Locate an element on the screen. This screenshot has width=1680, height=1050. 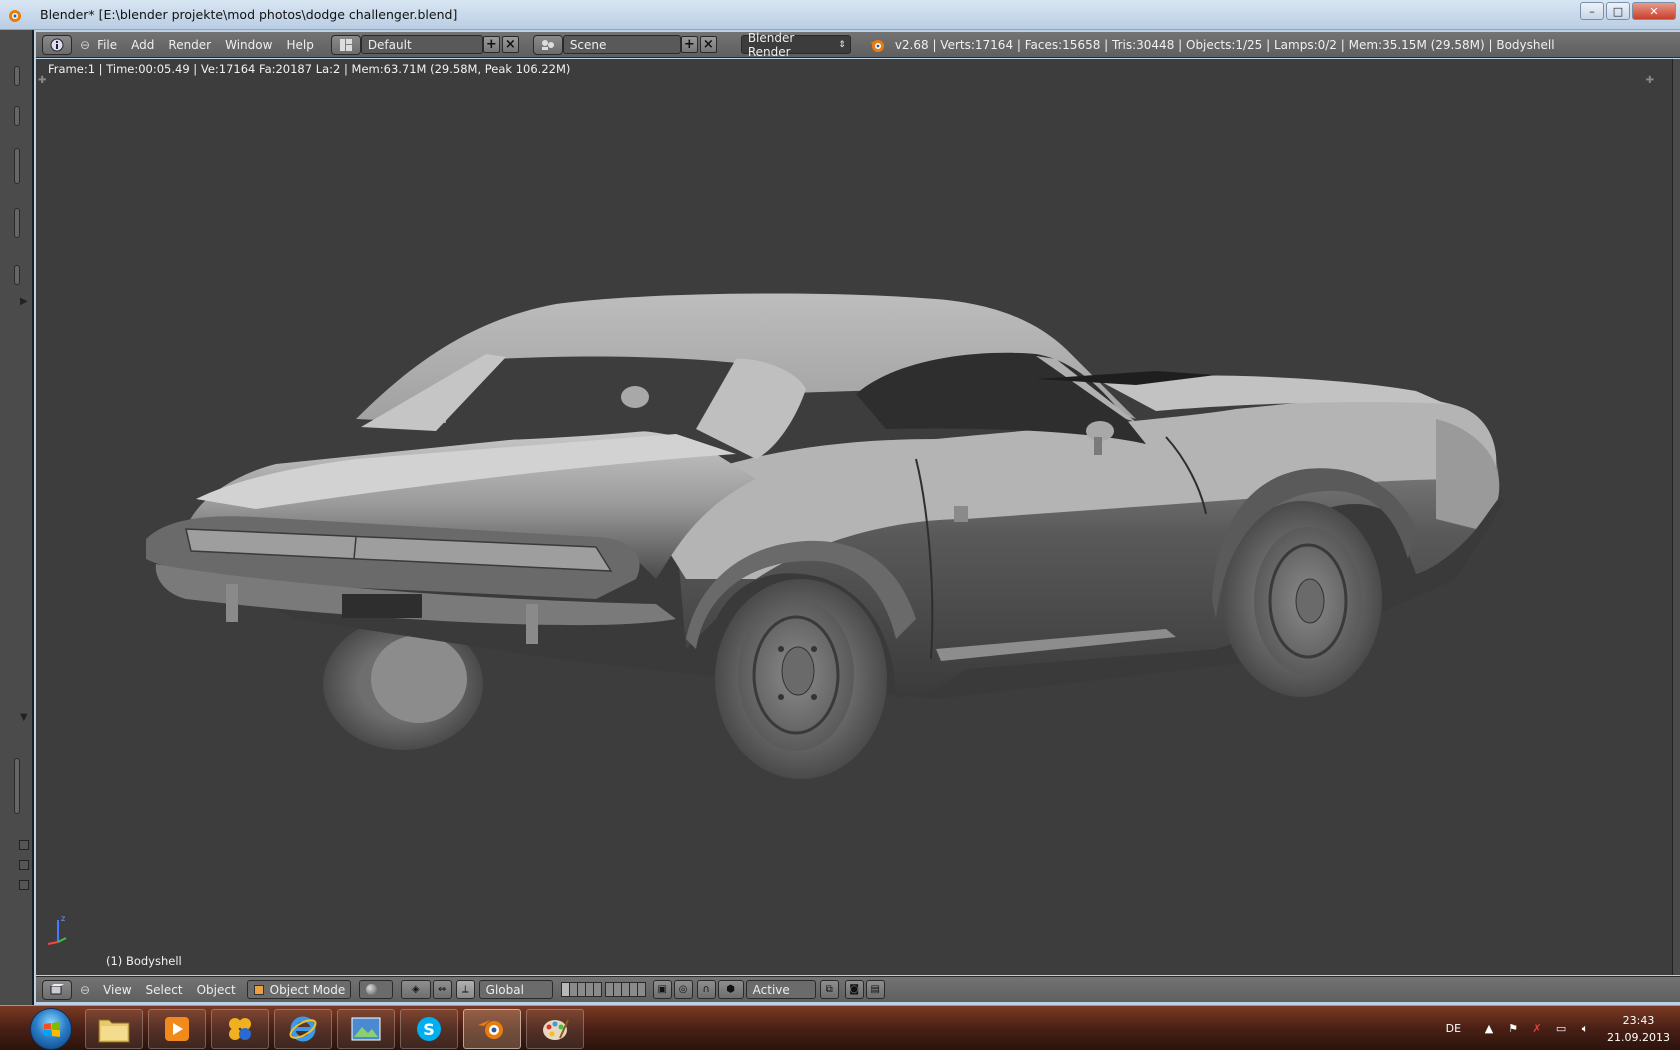
taskbar-image-viewer-button is located at coordinates (366, 1029).